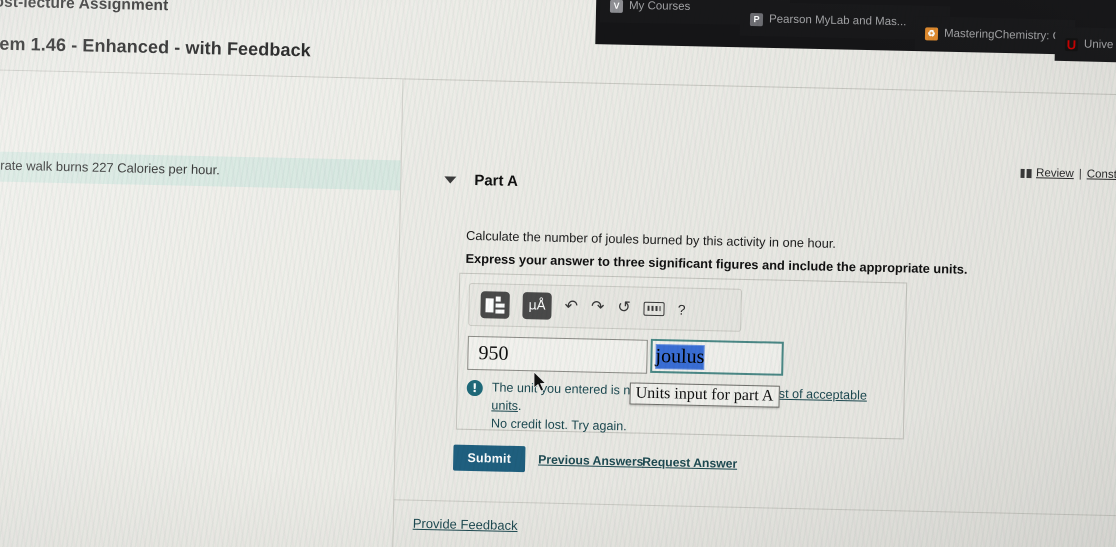  What do you see at coordinates (1101, 174) in the screenshot?
I see `constants-link: Constants` at bounding box center [1101, 174].